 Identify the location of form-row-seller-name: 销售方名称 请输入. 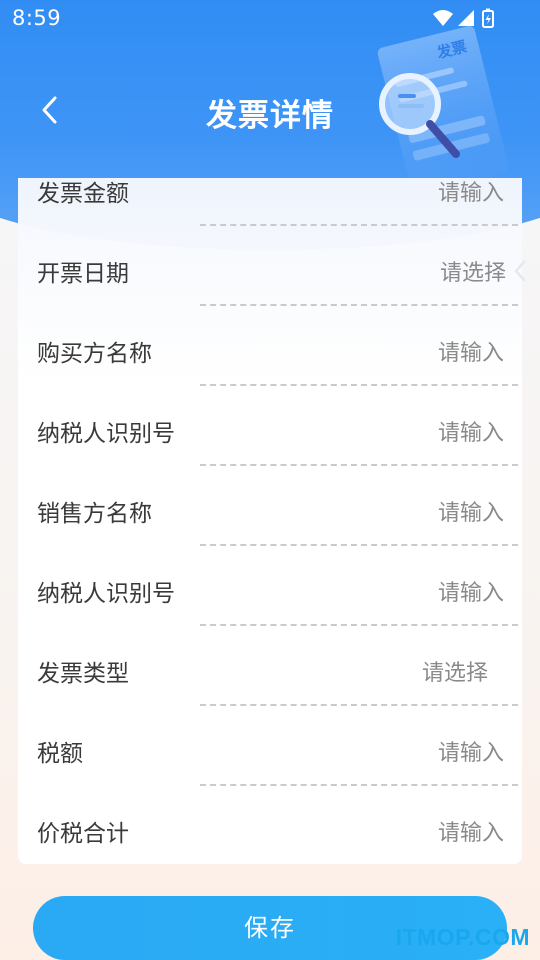
(270, 538).